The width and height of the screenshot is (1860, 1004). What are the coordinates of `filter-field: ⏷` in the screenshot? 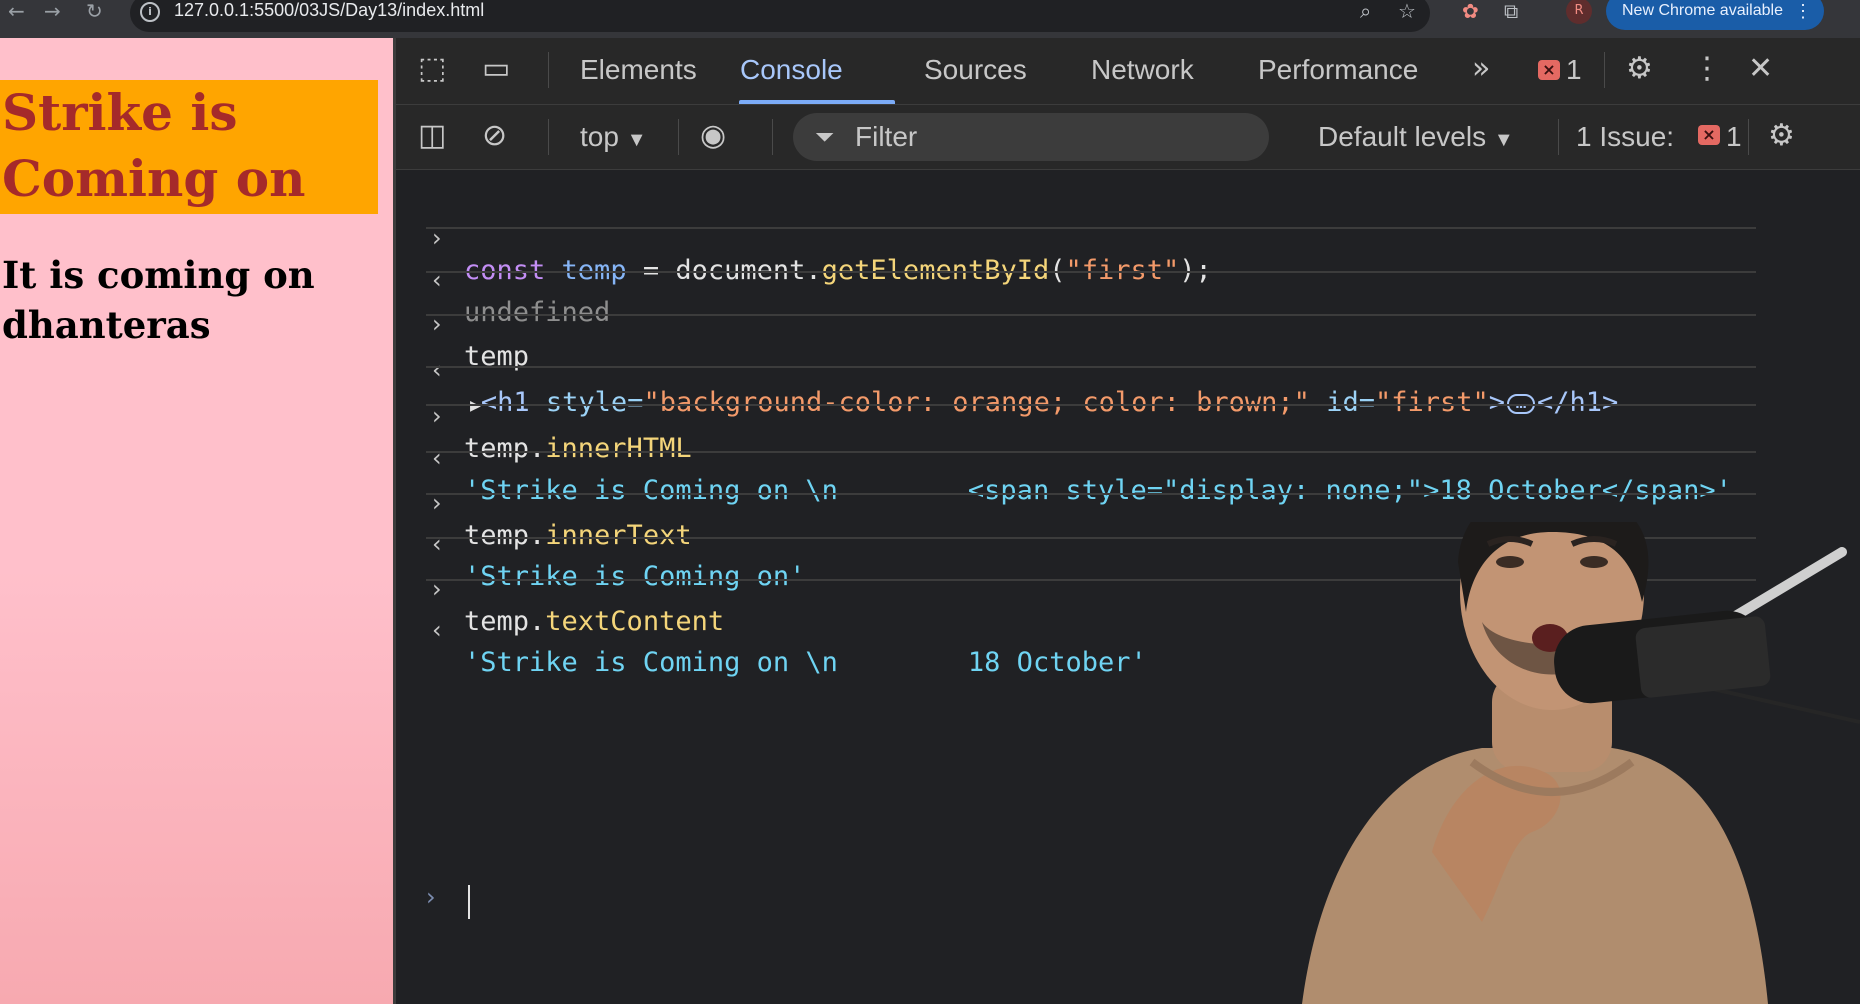 It's located at (1031, 137).